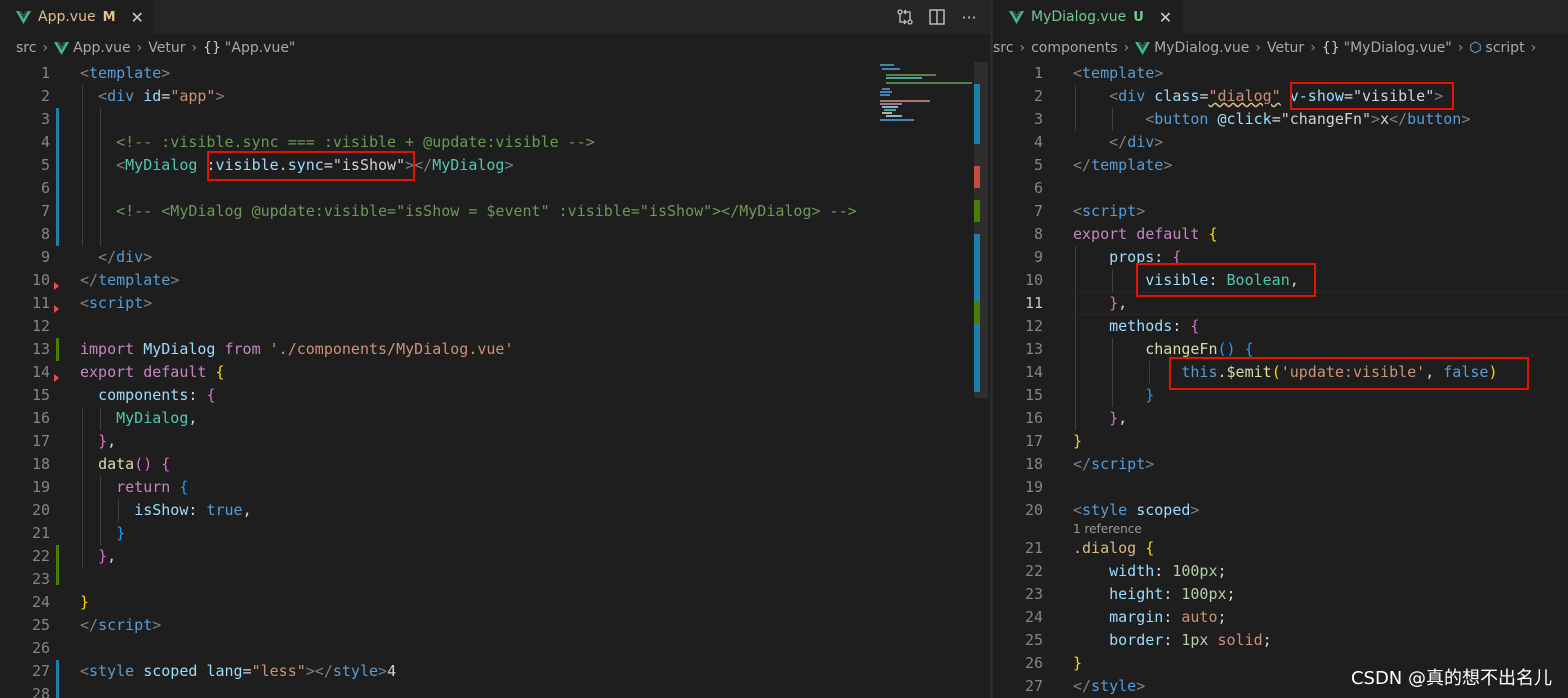  What do you see at coordinates (1125, 571) in the screenshot?
I see `code-line: 22 width: 100px;` at bounding box center [1125, 571].